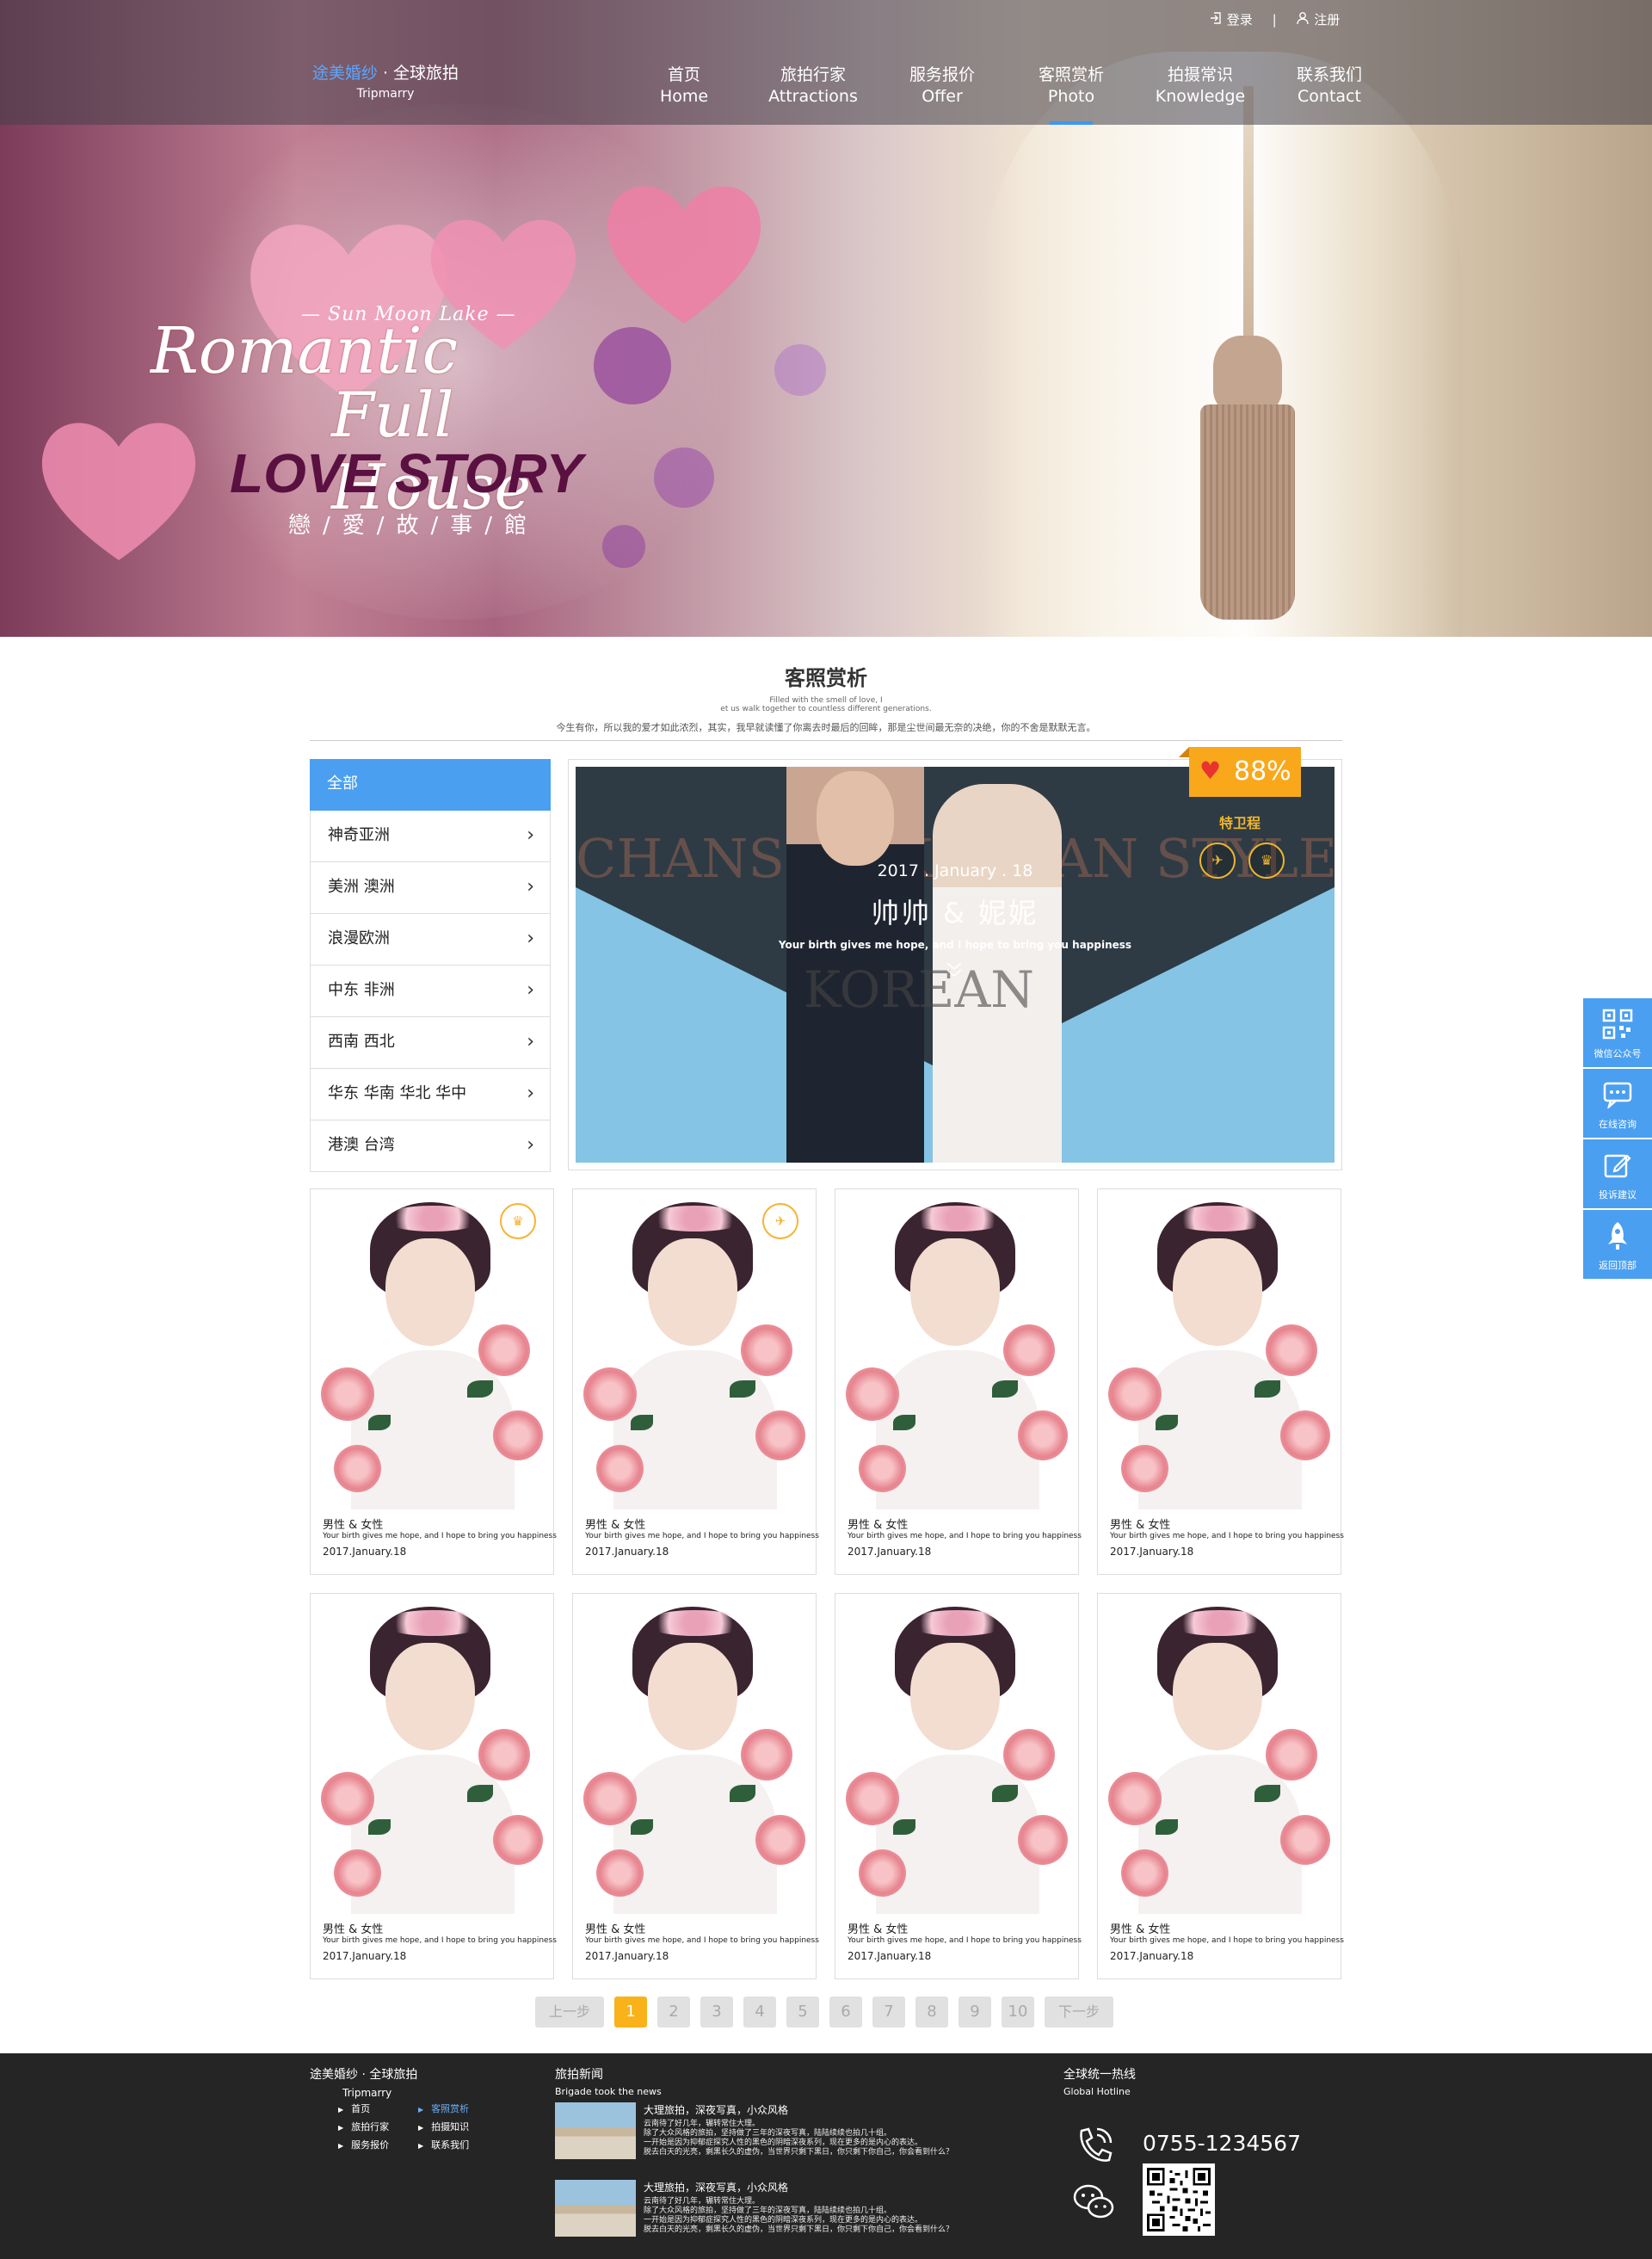 The width and height of the screenshot is (1652, 2259). Describe the element at coordinates (1079, 2013) in the screenshot. I see `next-page-button: 下一步` at that location.